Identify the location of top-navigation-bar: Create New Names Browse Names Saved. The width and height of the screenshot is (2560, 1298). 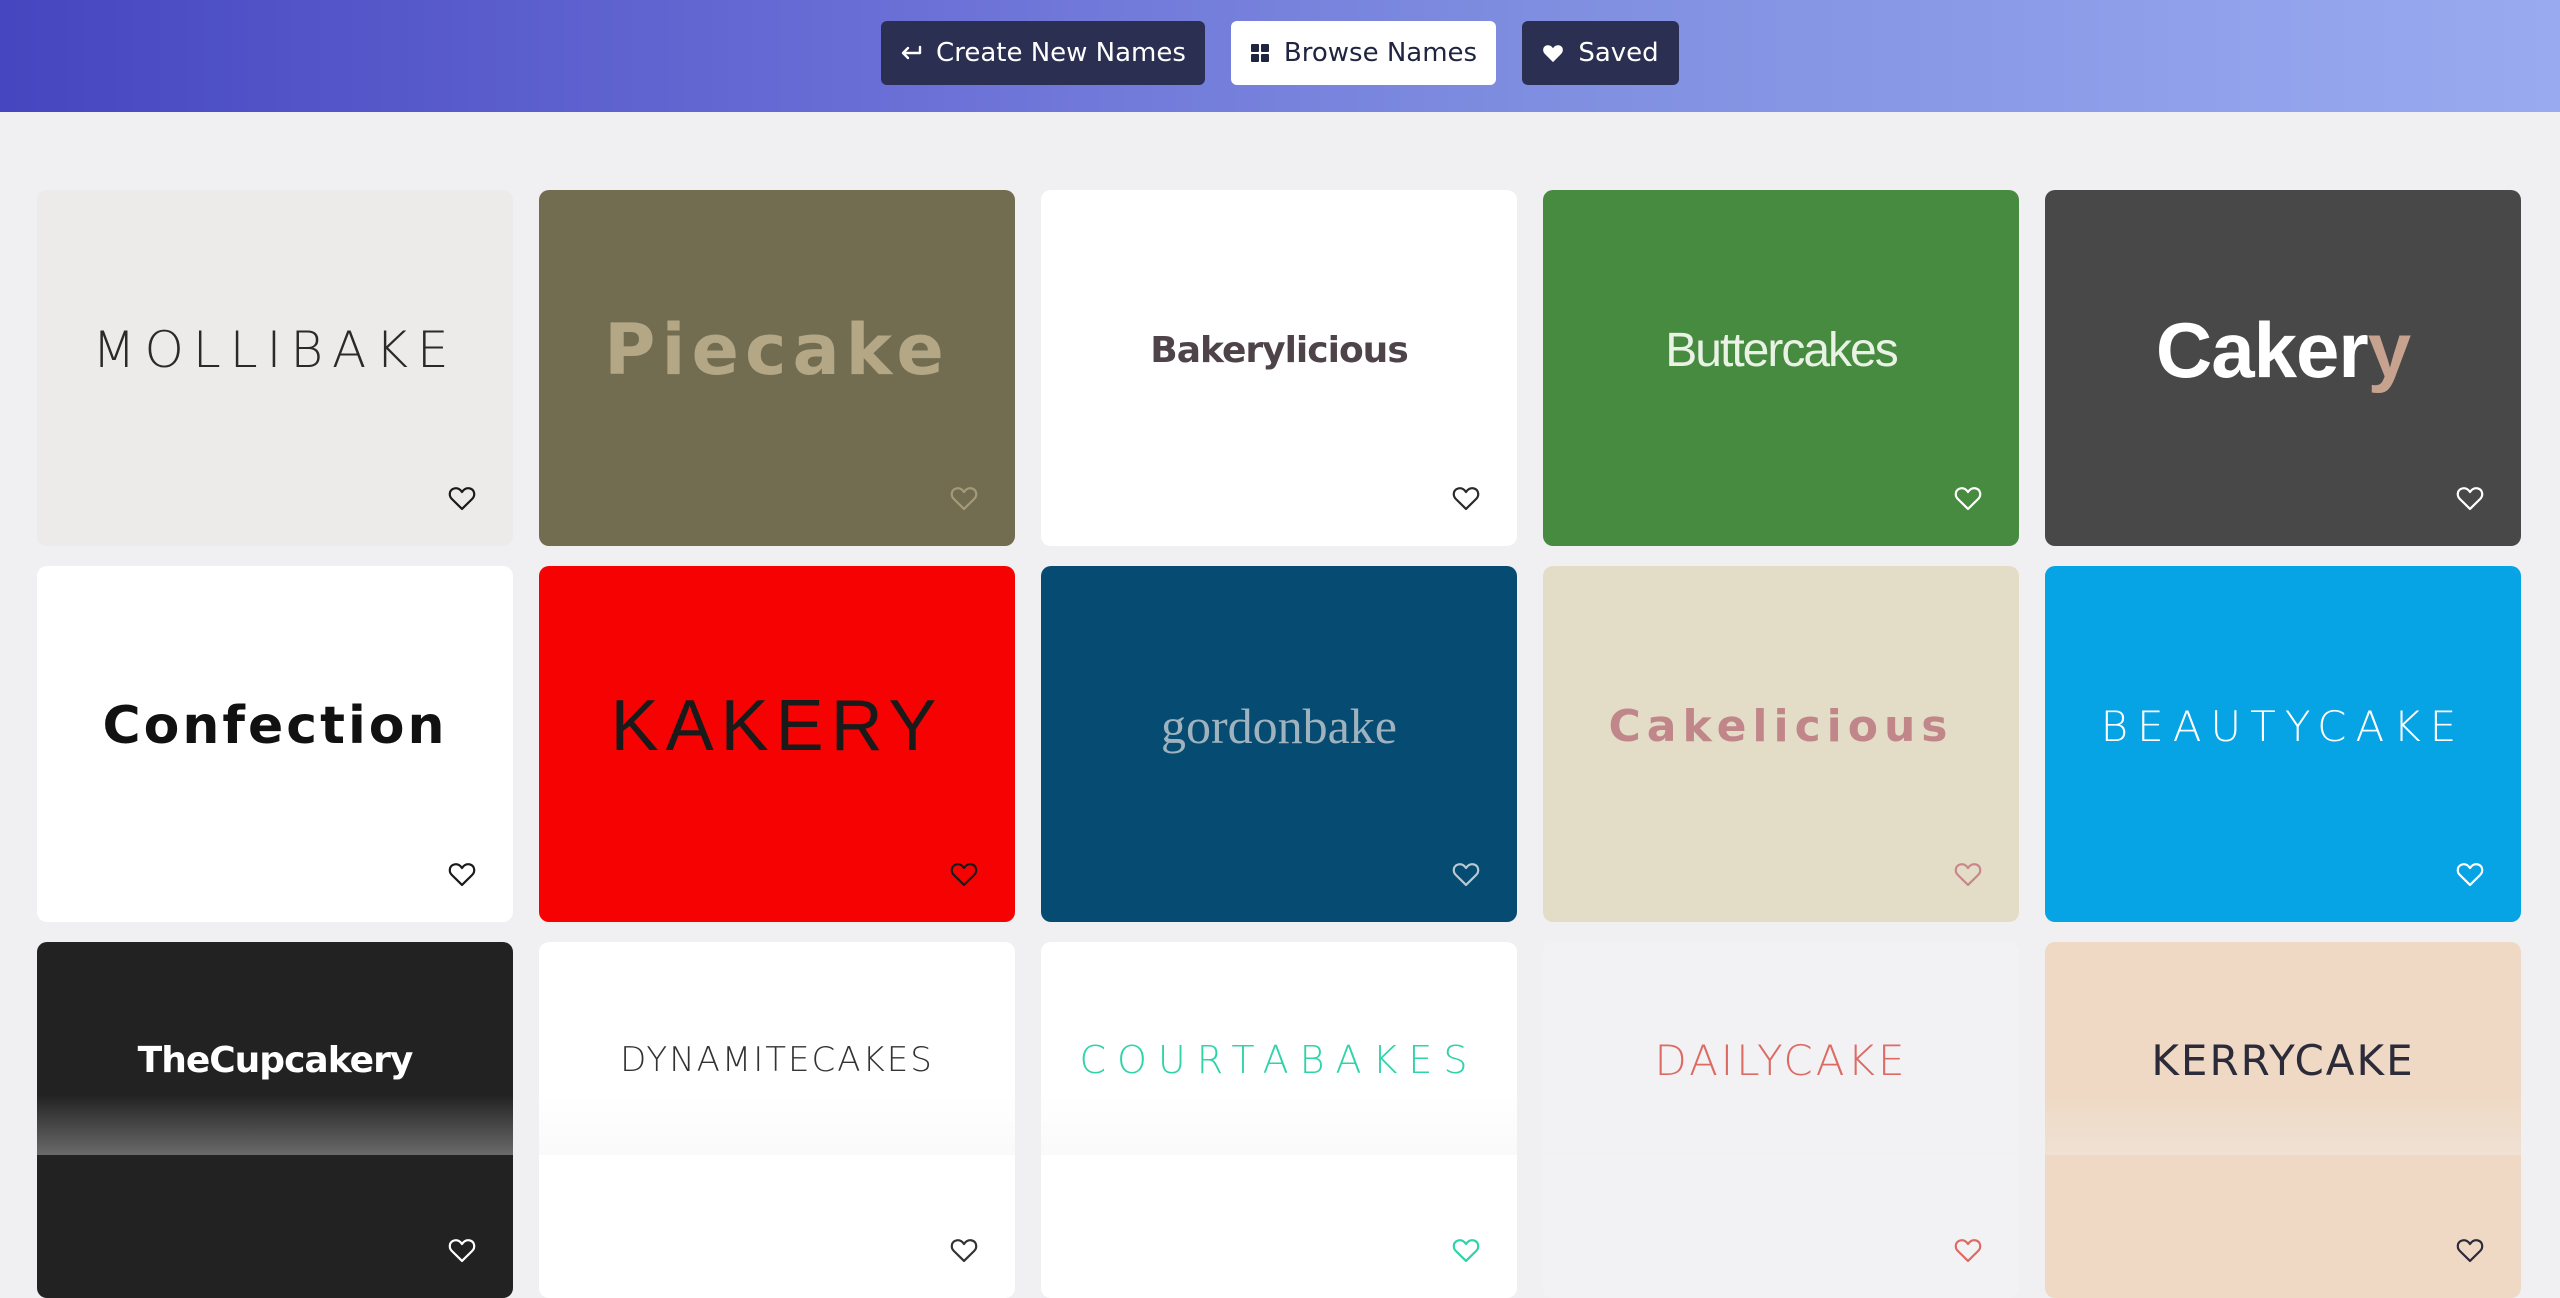
(1280, 56).